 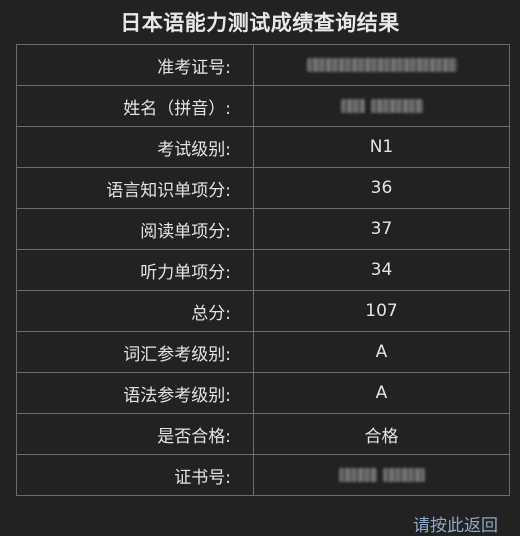 What do you see at coordinates (135, 311) in the screenshot?
I see `row-label-total: 总分:` at bounding box center [135, 311].